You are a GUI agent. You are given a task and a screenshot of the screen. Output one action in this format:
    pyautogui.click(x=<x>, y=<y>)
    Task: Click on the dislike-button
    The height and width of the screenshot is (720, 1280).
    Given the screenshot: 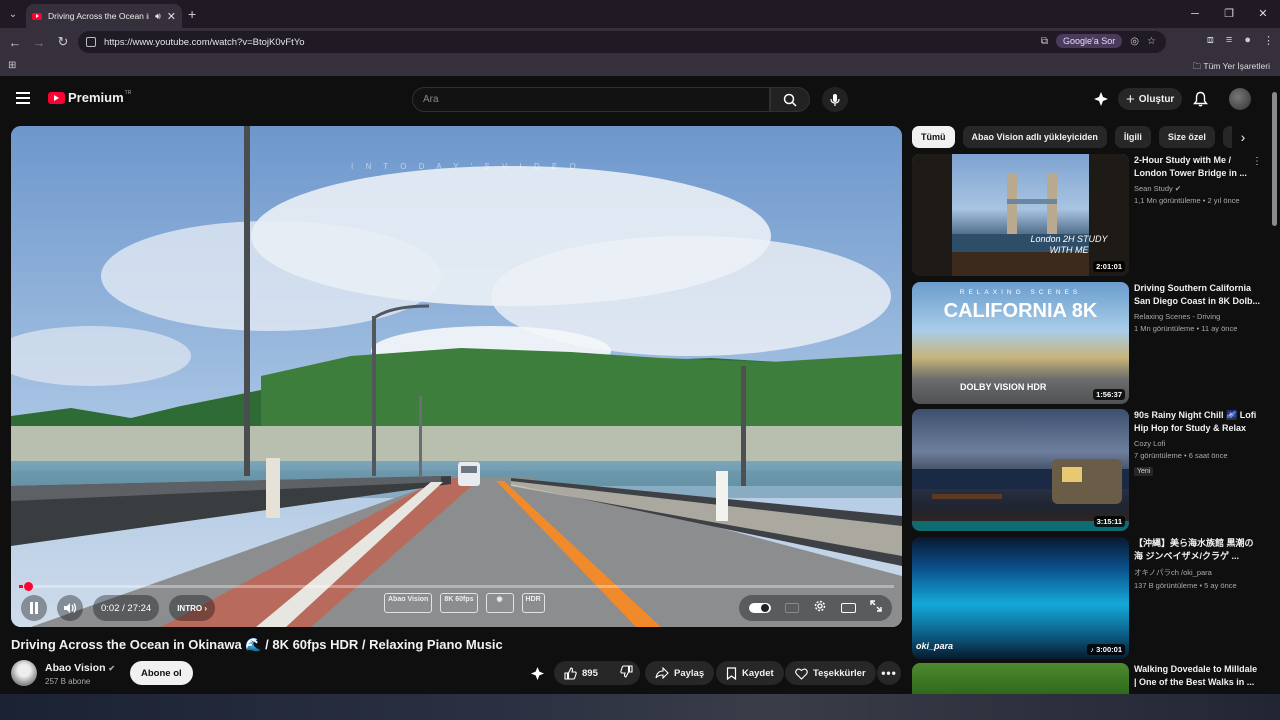 What is the action you would take?
    pyautogui.click(x=626, y=673)
    